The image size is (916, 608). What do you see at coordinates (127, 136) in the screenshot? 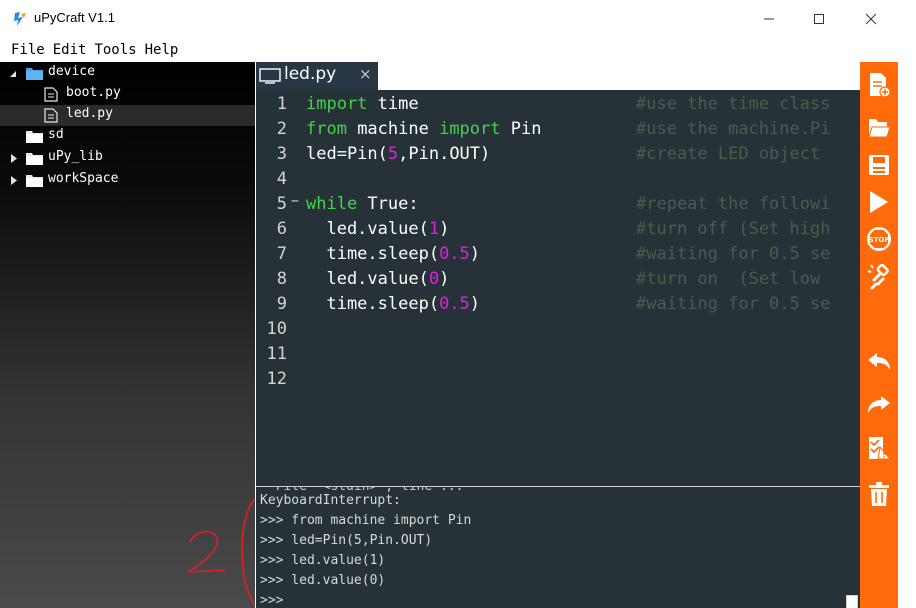
I see `tree-item-sd: sd` at bounding box center [127, 136].